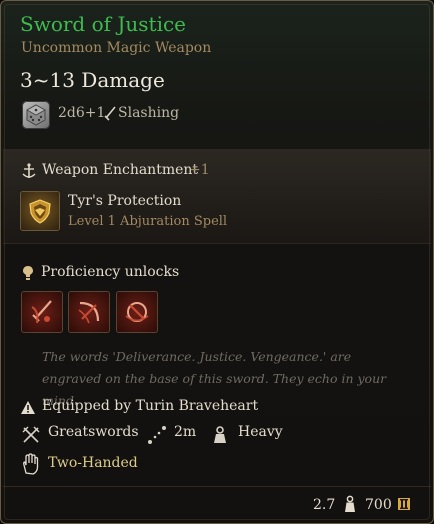 The width and height of the screenshot is (434, 524). I want to click on gold-icon, so click(404, 504).